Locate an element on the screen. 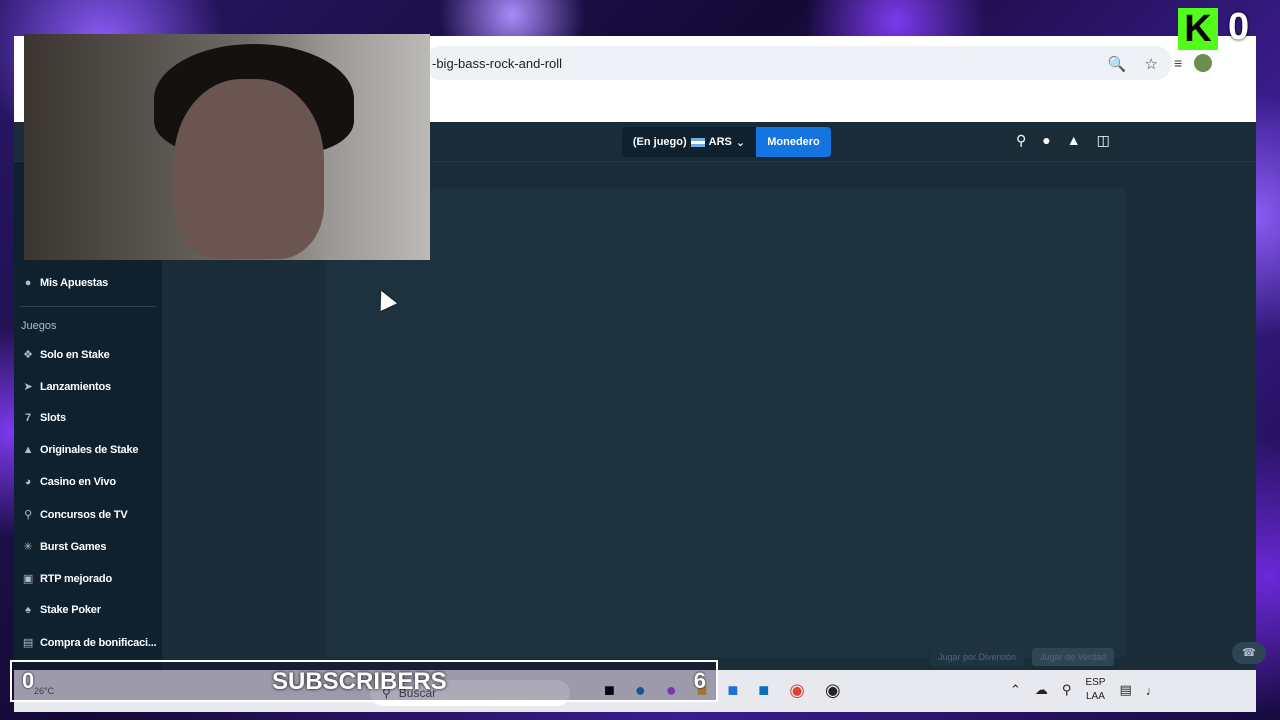 Image resolution: width=1280 pixels, height=720 pixels. sidebar-item-label: Lanzamientos is located at coordinates (75, 386).